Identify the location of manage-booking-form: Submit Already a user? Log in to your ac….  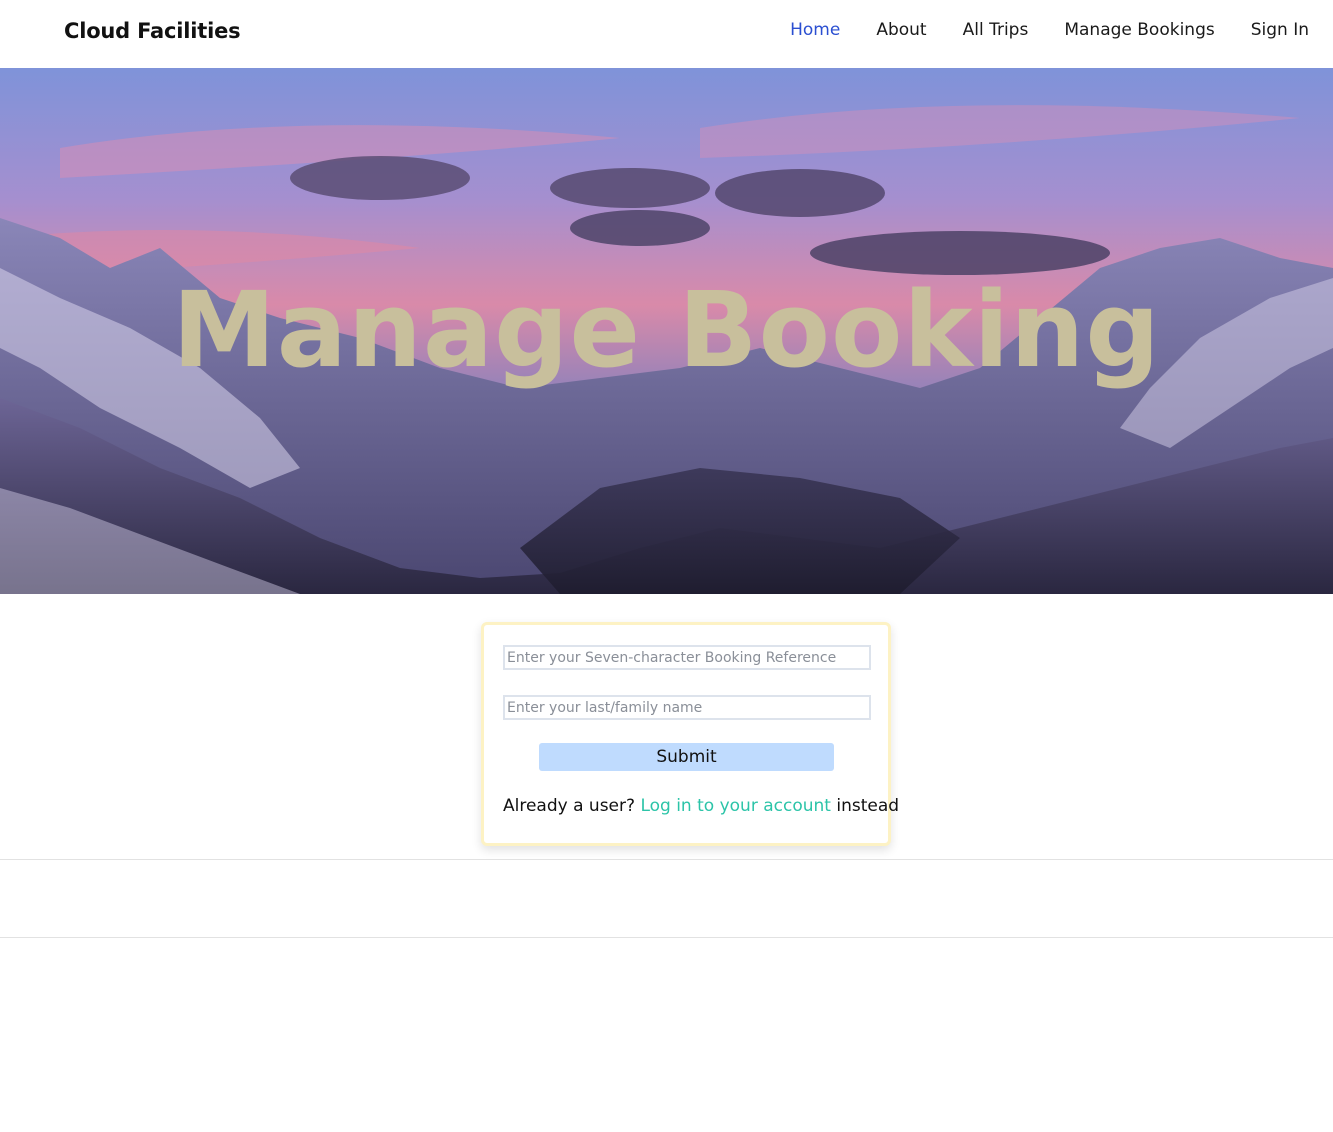
(690, 734).